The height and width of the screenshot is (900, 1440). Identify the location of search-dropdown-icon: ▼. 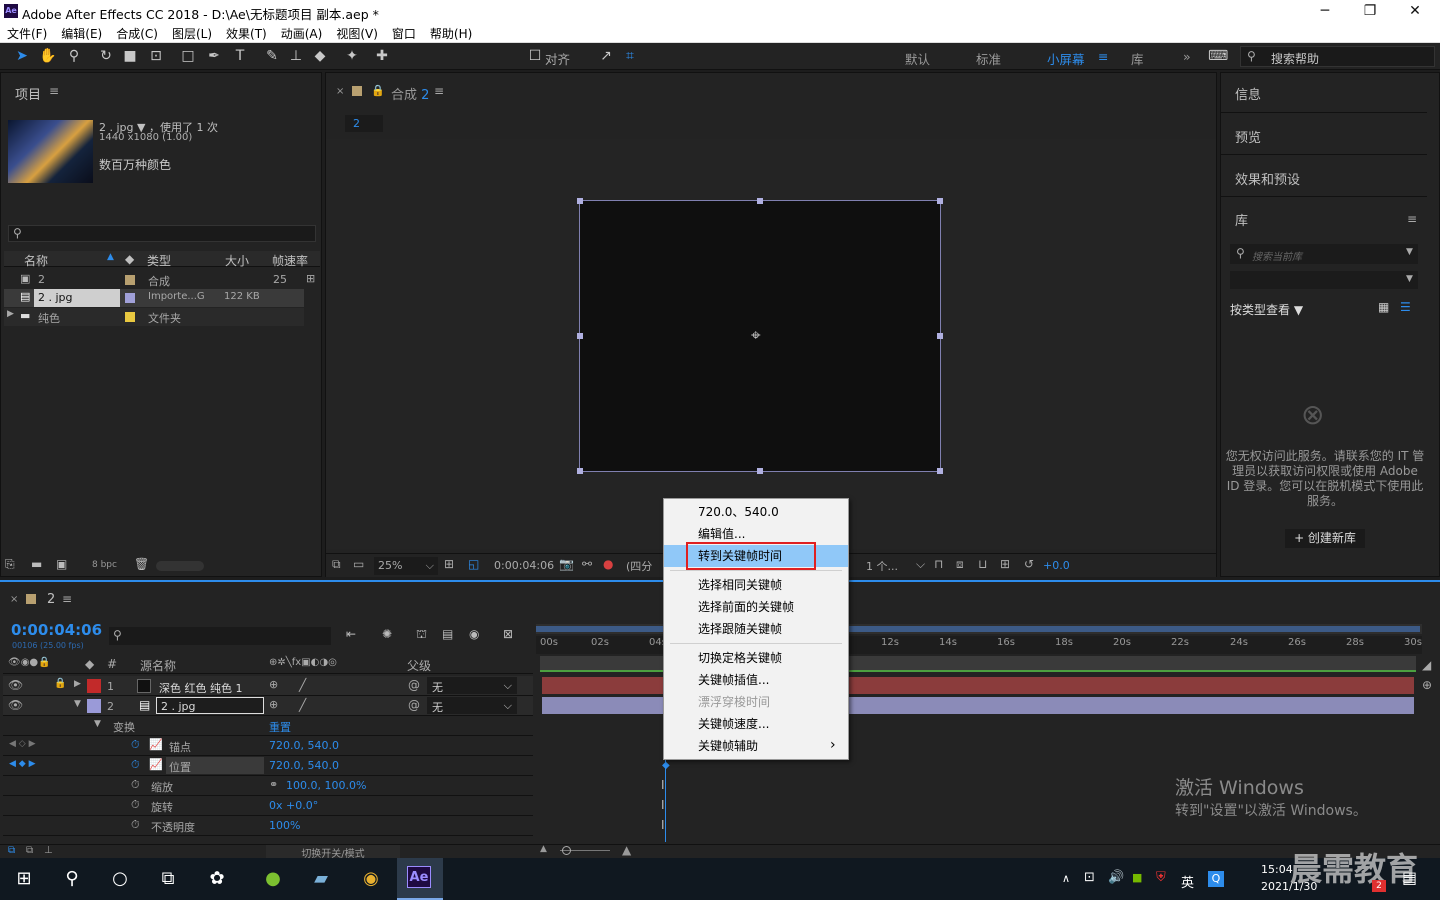
(1409, 252).